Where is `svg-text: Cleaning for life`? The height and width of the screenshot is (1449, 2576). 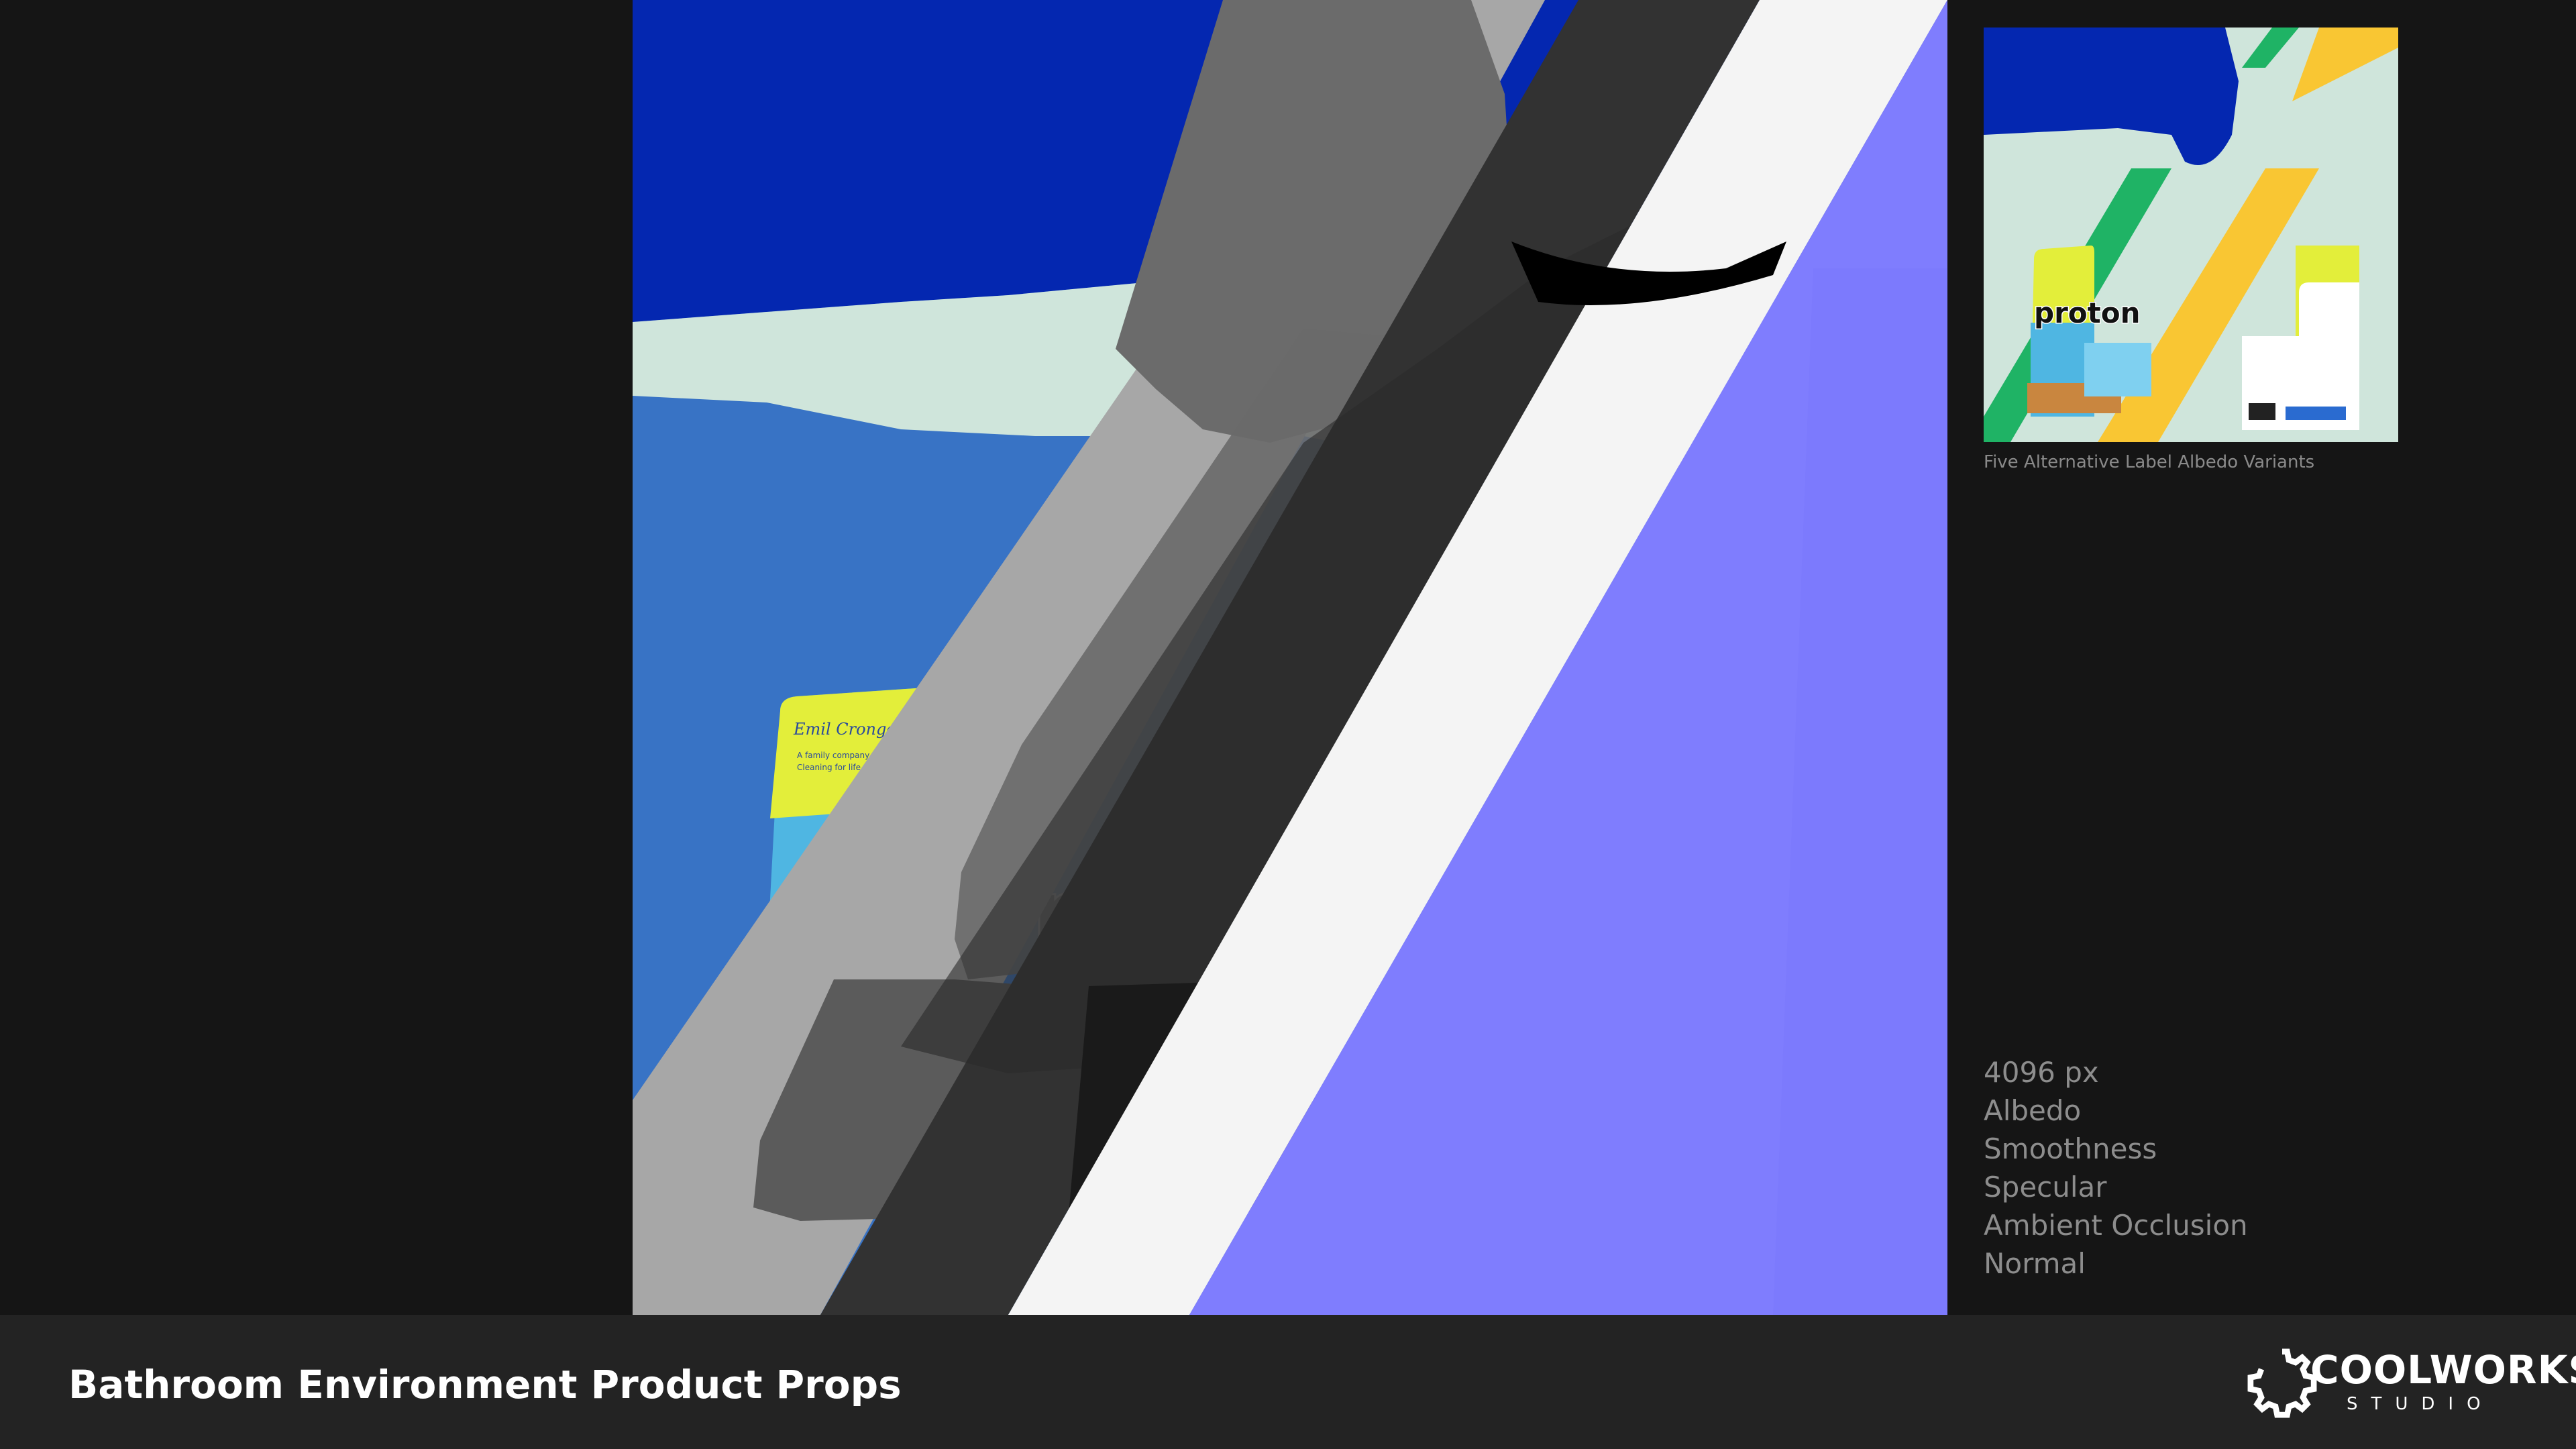
svg-text: Cleaning for life is located at coordinates (829, 767).